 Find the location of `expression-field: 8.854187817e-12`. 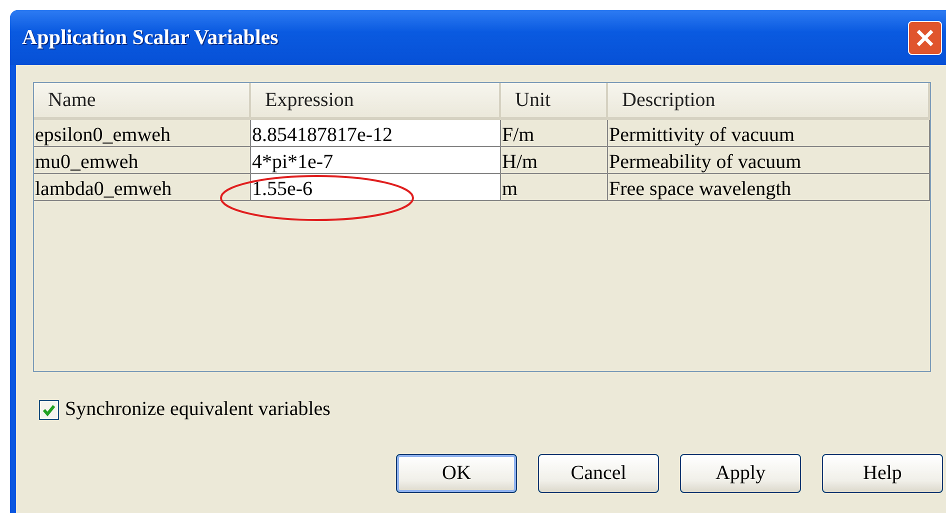

expression-field: 8.854187817e-12 is located at coordinates (376, 133).